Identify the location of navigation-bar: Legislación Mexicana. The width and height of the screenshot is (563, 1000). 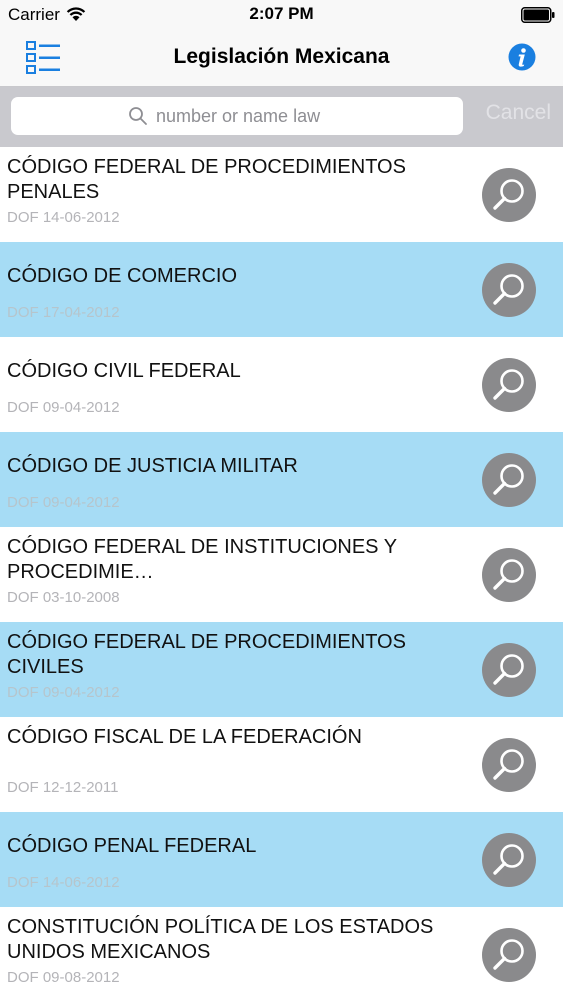
(281, 58).